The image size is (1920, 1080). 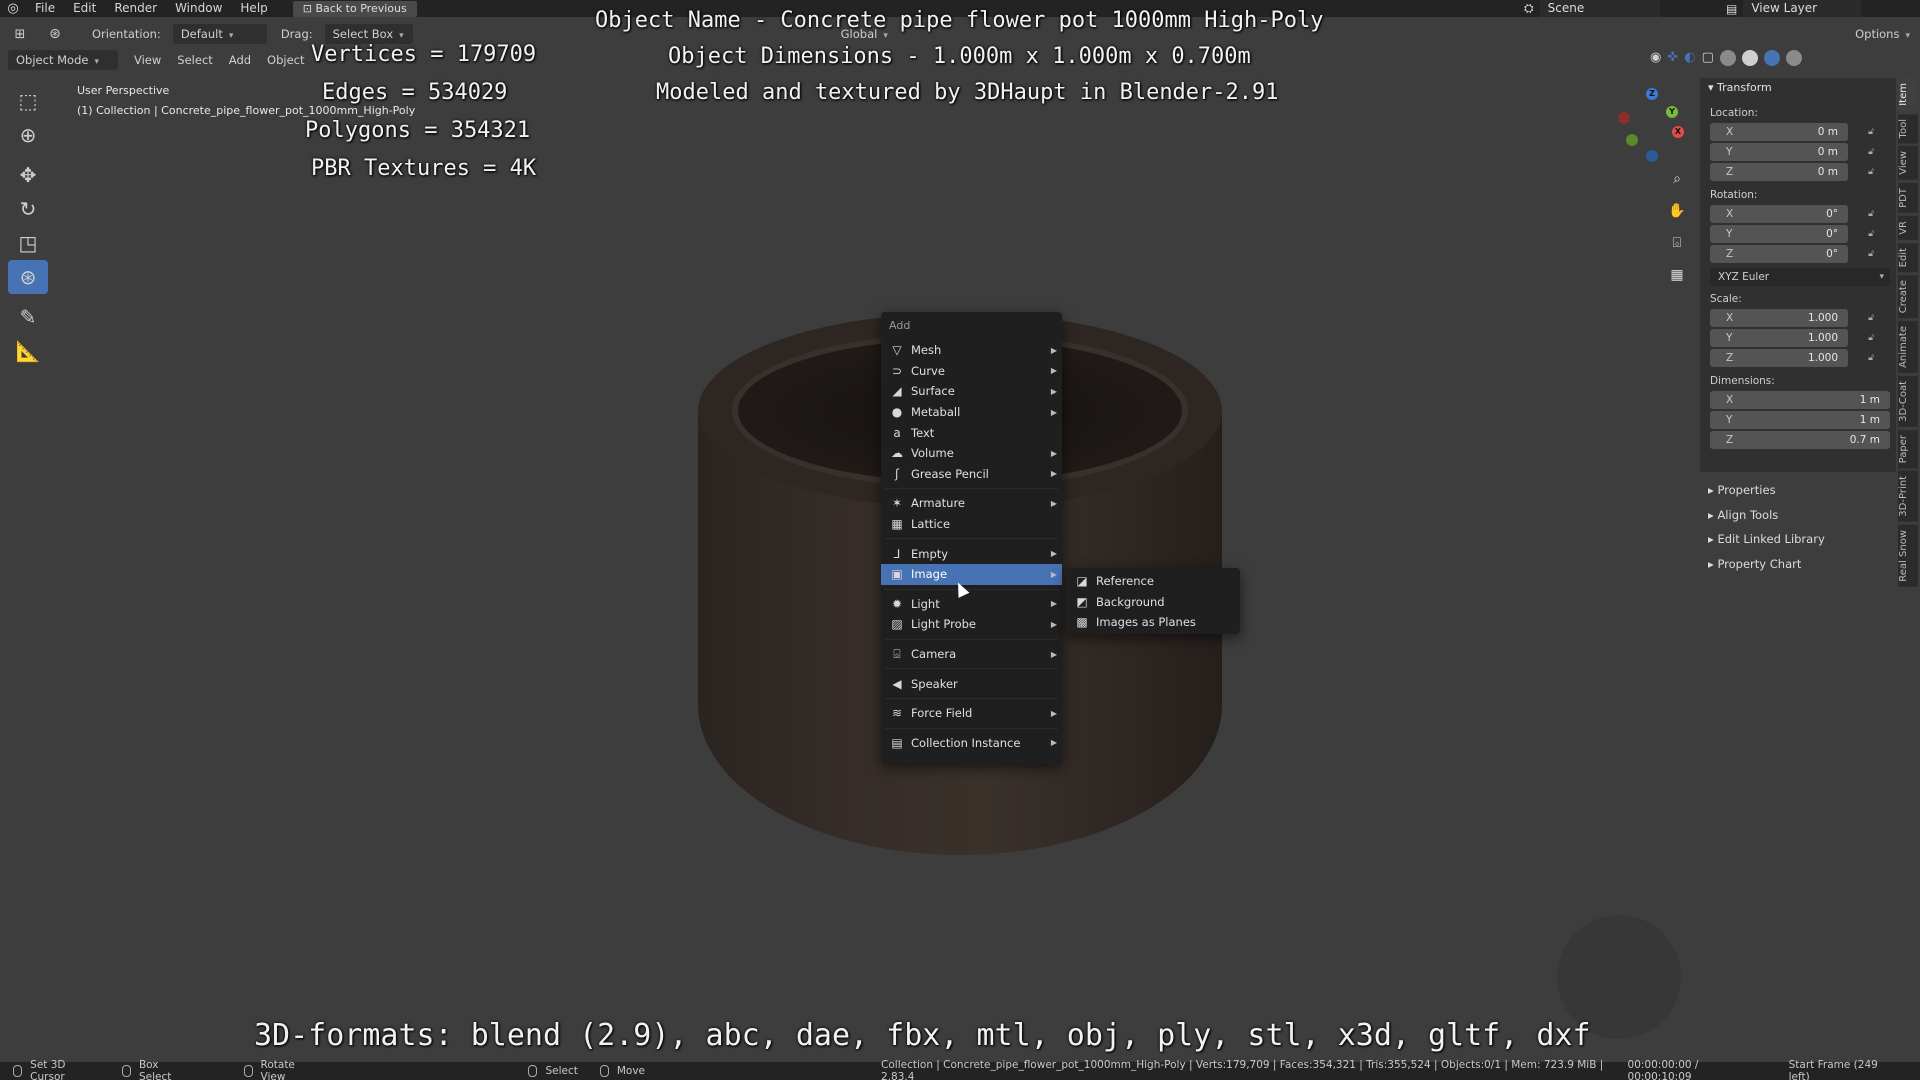 What do you see at coordinates (198, 8) in the screenshot?
I see `menu-window: Window` at bounding box center [198, 8].